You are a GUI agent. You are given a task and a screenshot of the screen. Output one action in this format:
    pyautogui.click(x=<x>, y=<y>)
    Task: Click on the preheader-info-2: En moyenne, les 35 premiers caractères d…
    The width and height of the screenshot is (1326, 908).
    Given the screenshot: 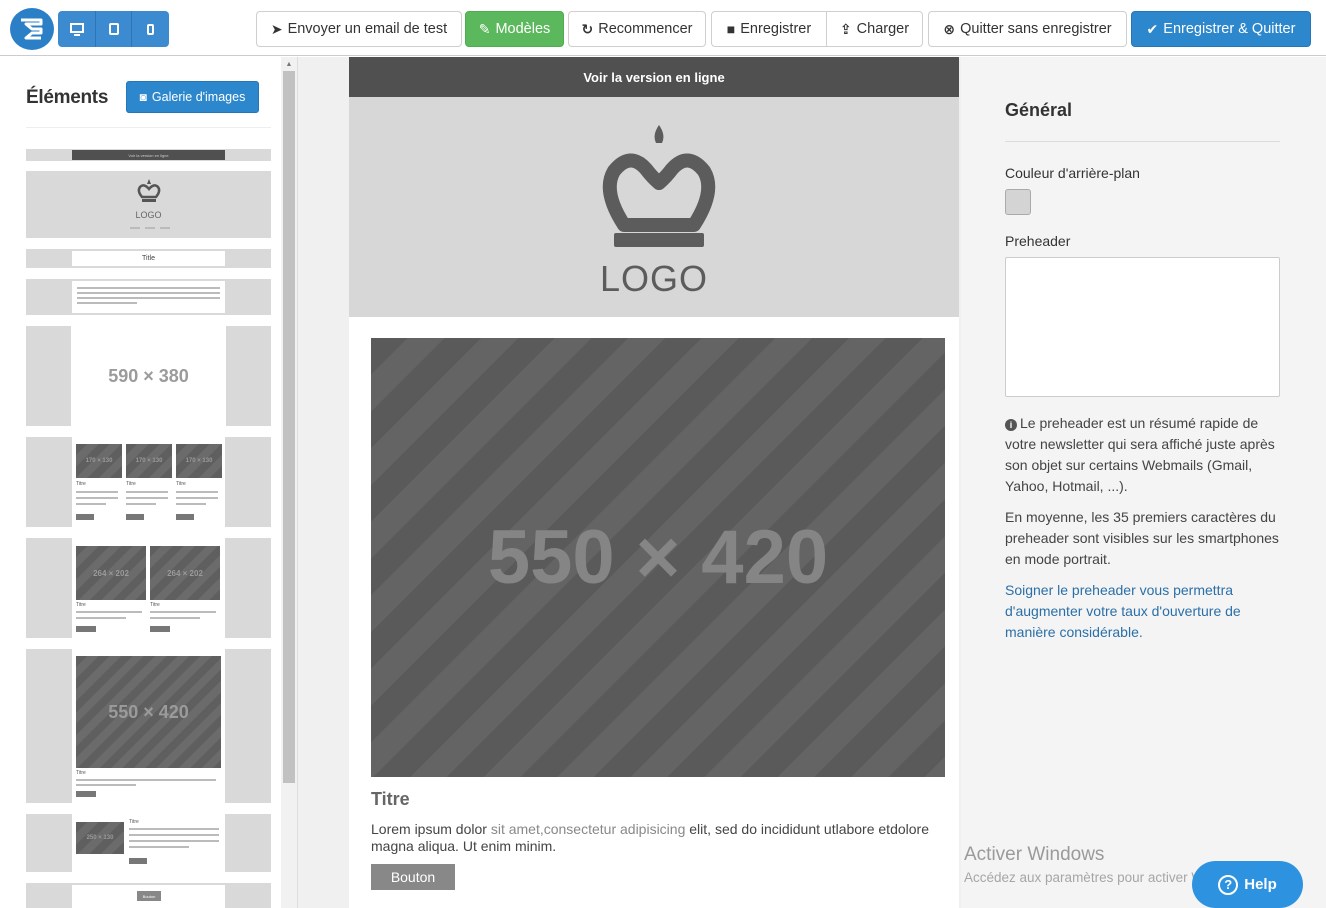 What is the action you would take?
    pyautogui.click(x=1142, y=538)
    